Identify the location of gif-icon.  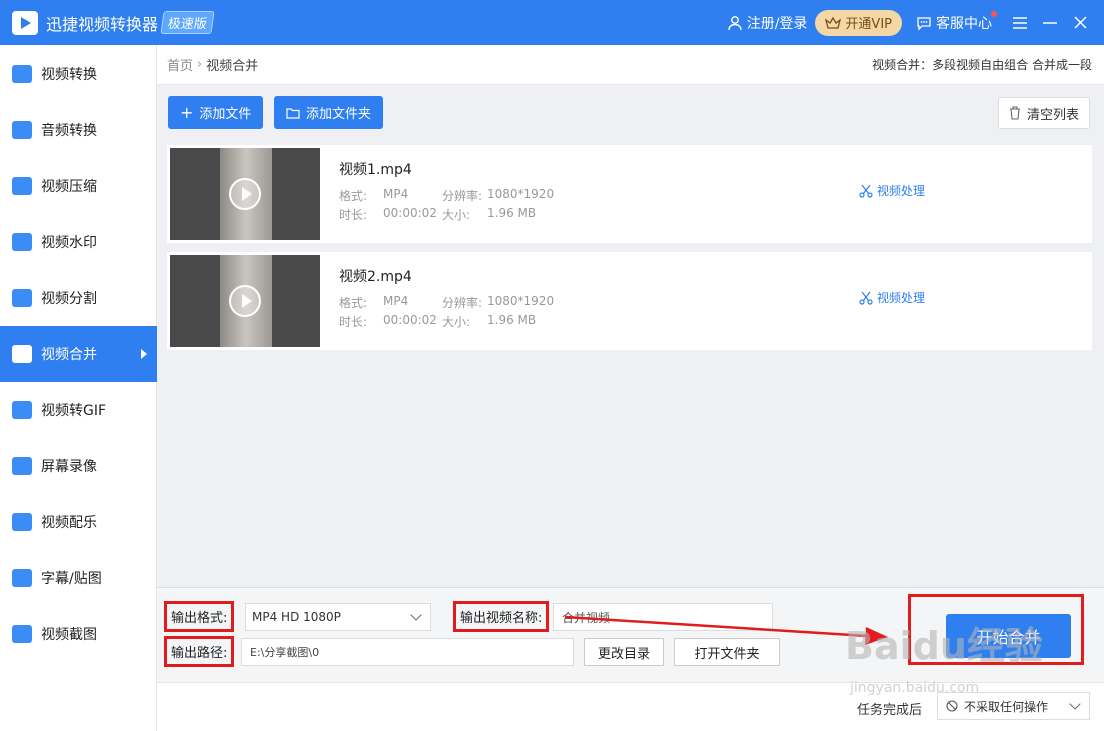
(22, 410).